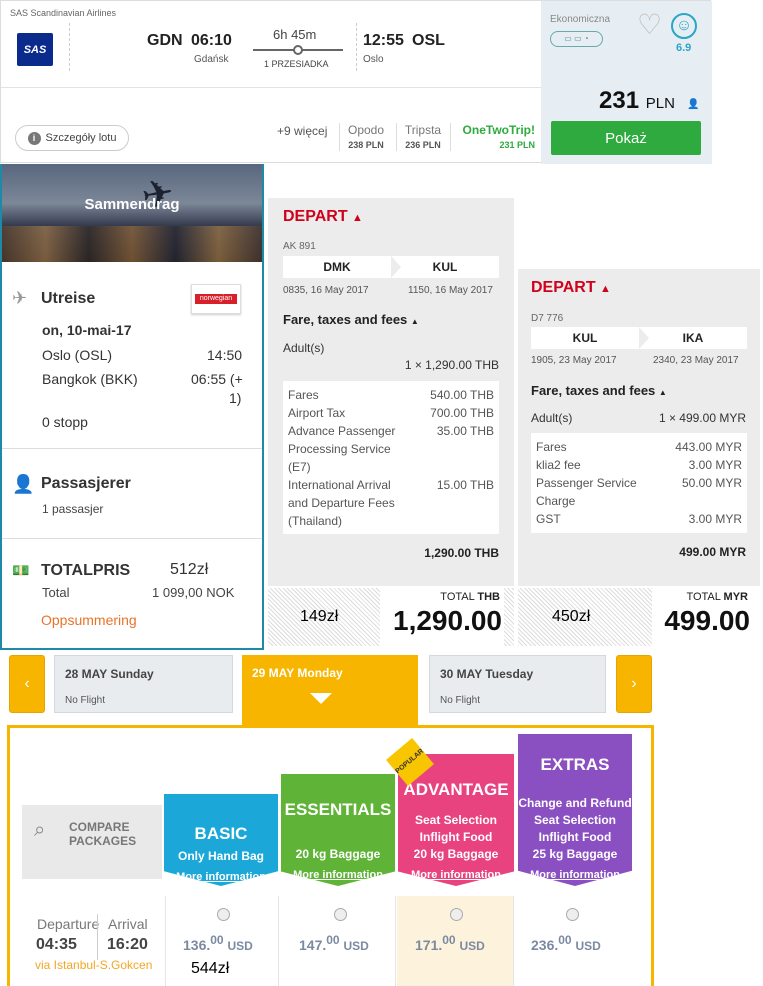 The width and height of the screenshot is (763, 986). What do you see at coordinates (366, 145) in the screenshot?
I see `provider-price: 238 PLN` at bounding box center [366, 145].